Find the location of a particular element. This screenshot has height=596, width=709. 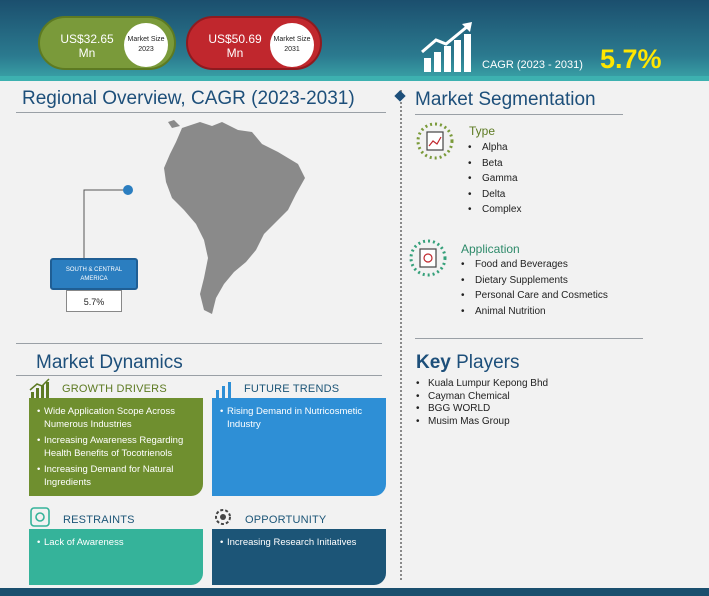

key-player-item: BGG WORLD is located at coordinates (482, 409).